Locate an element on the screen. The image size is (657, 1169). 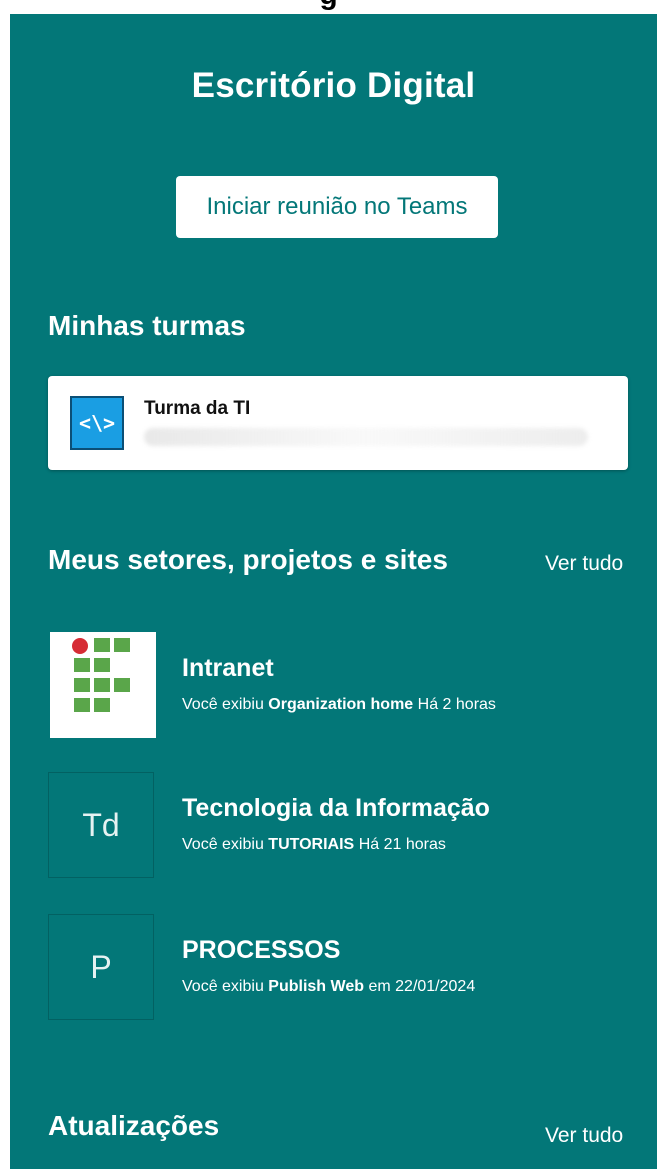
site-name: PROCESSOS is located at coordinates (261, 950).